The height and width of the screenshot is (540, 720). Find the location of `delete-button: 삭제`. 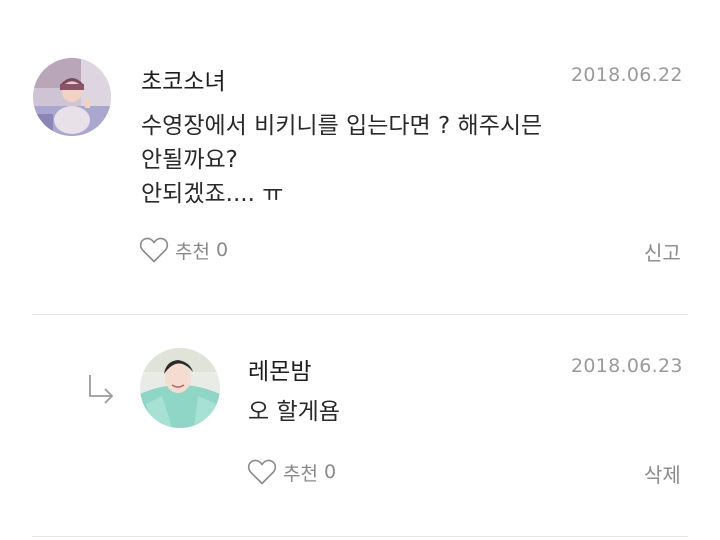

delete-button: 삭제 is located at coordinates (662, 473).